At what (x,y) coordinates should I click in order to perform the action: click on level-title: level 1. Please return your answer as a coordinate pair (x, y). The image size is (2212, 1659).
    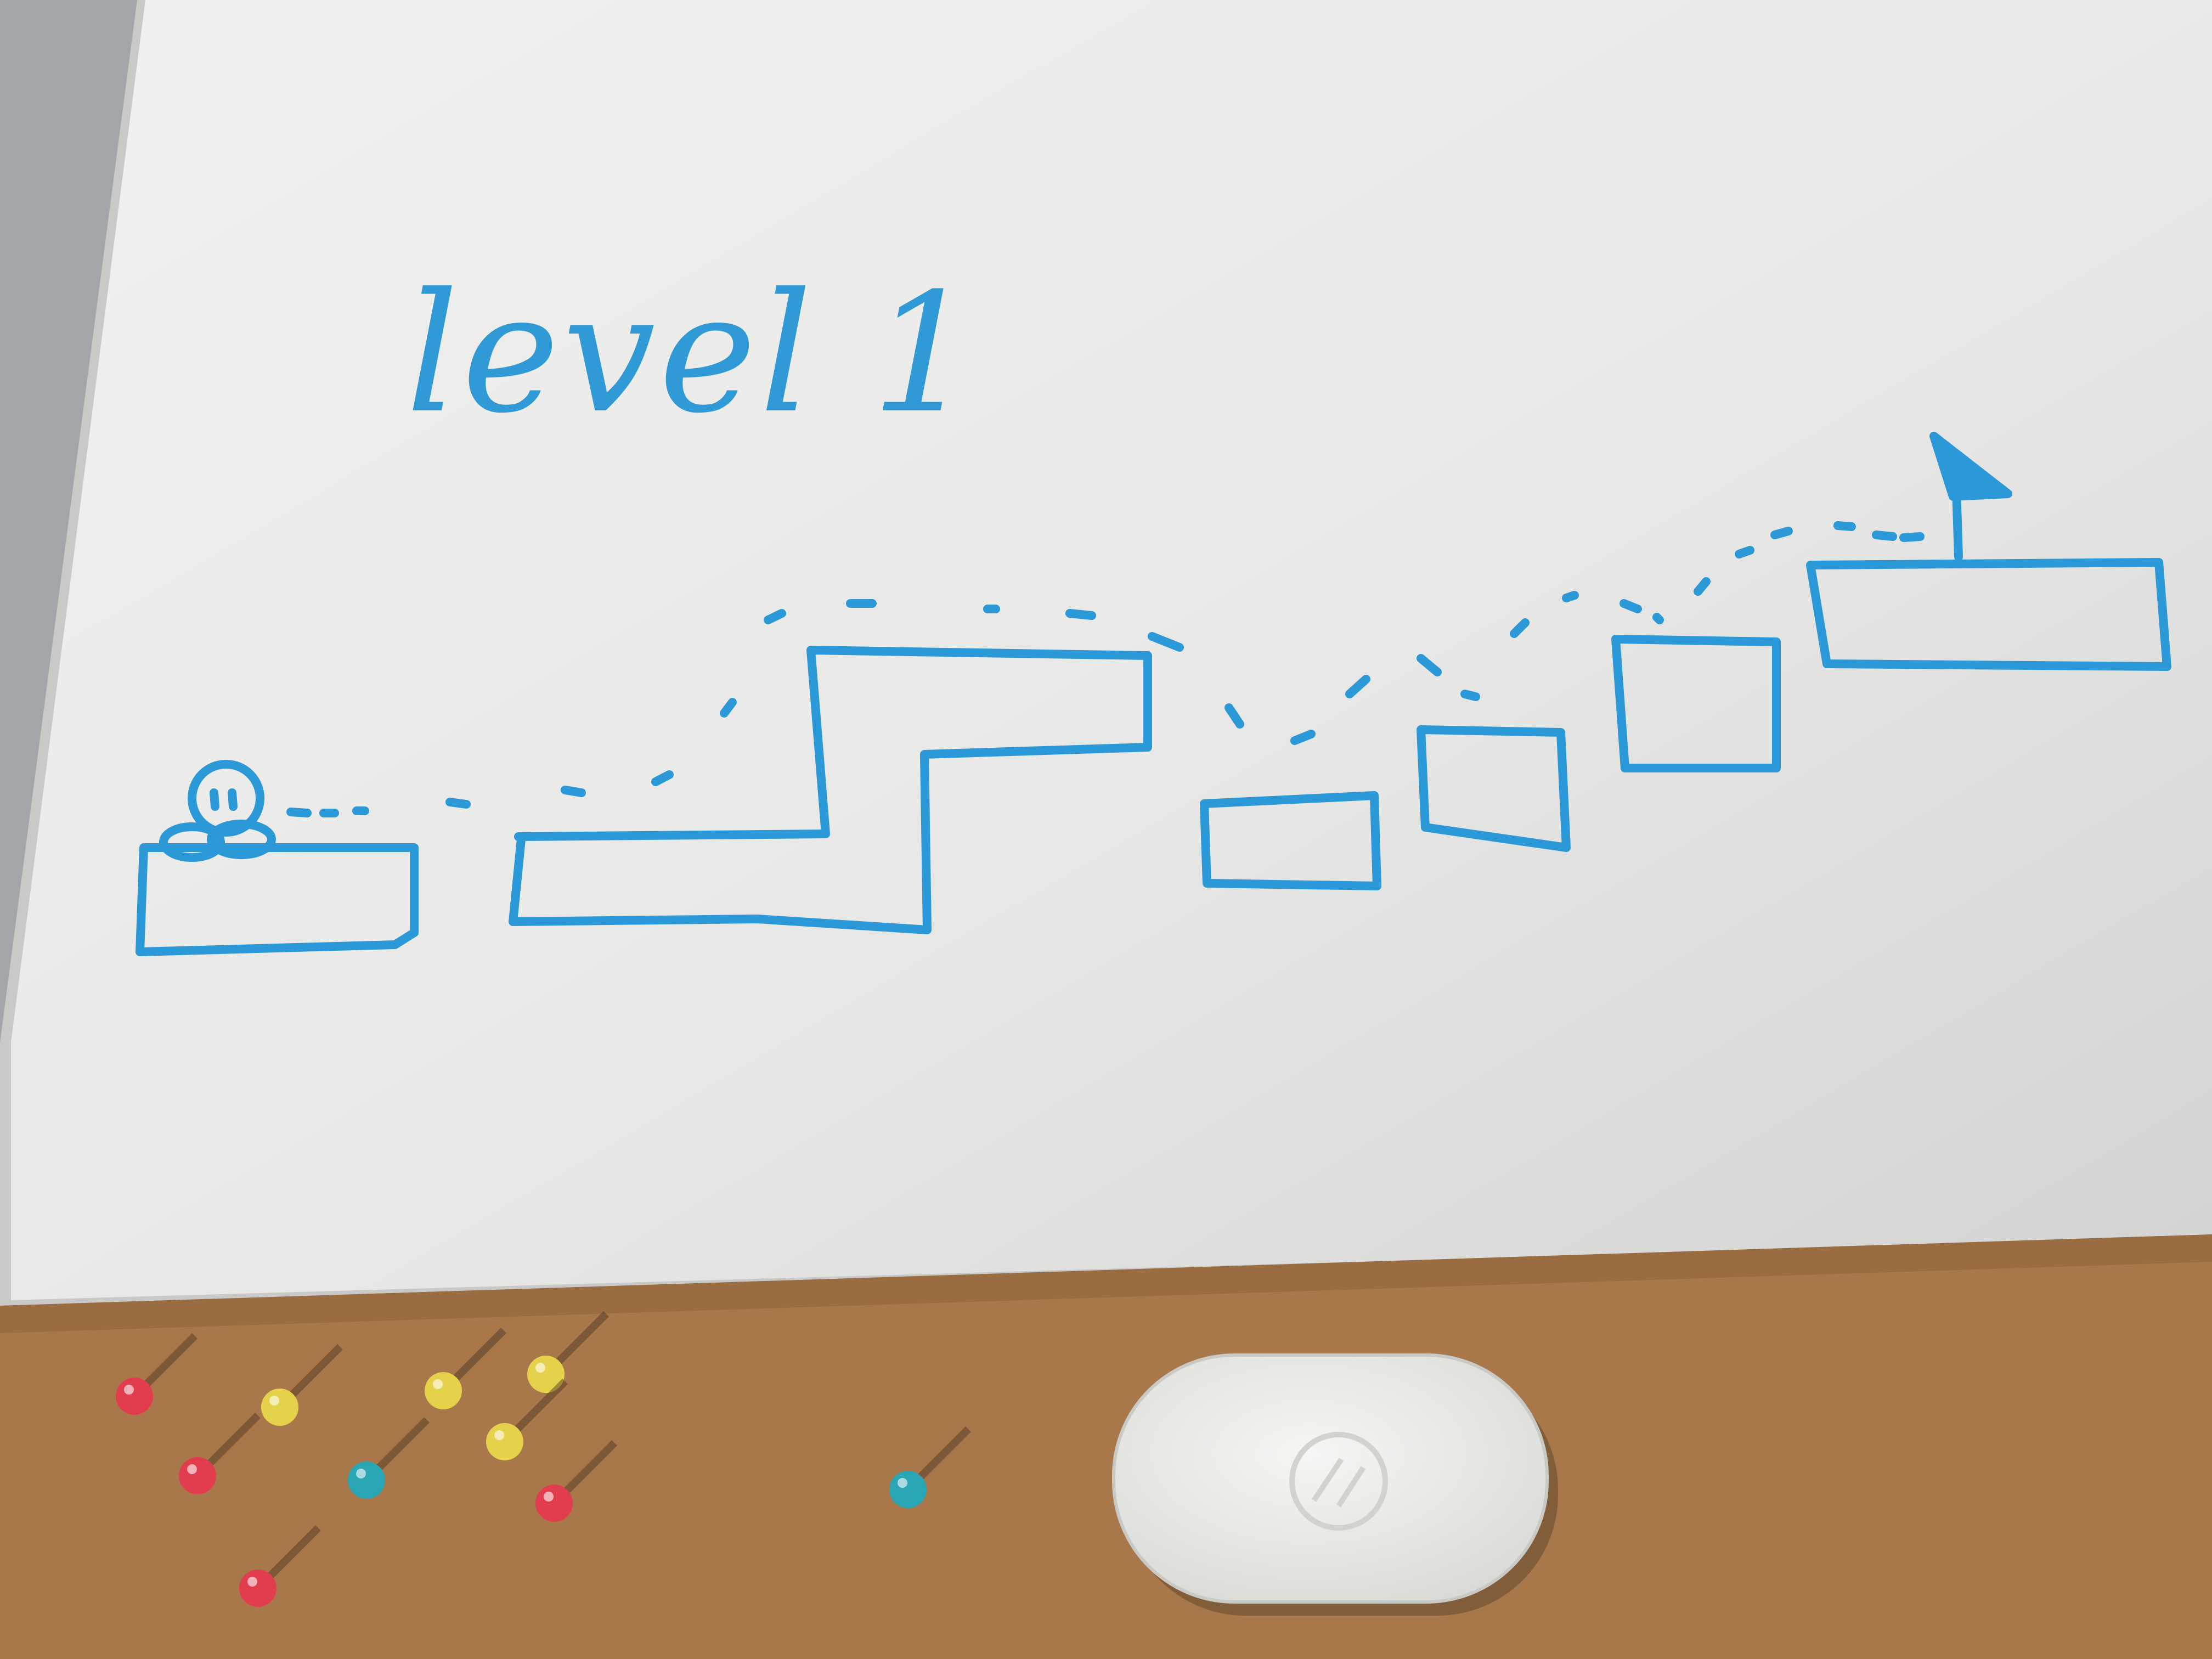
    Looking at the image, I should click on (692, 353).